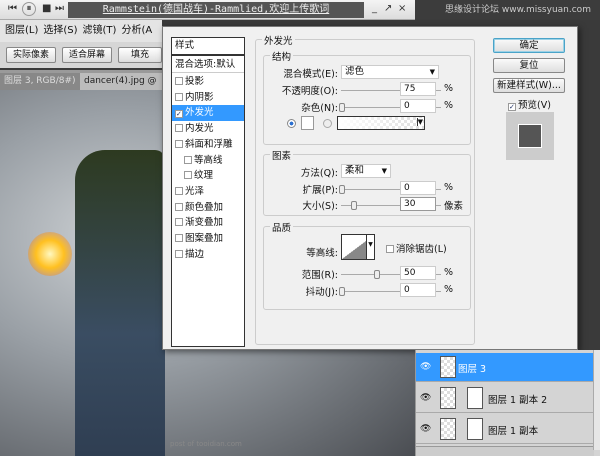 The width and height of the screenshot is (600, 456). I want to click on style-item-label: 颜色叠加, so click(204, 207).